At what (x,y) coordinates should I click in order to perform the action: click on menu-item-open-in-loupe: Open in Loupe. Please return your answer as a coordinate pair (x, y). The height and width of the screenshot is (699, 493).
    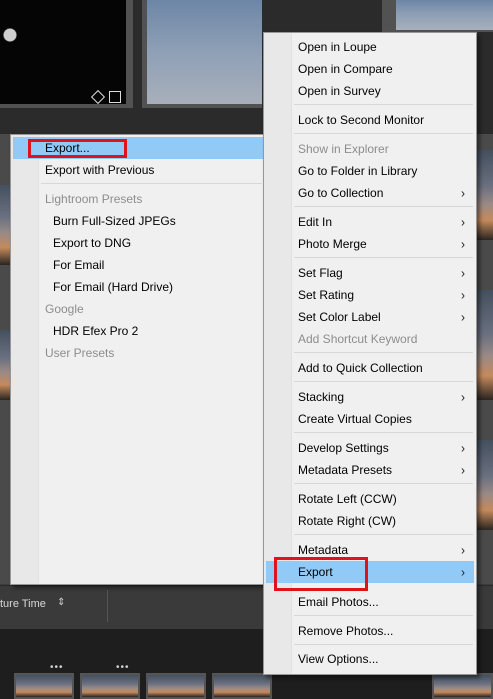
    Looking at the image, I should click on (370, 47).